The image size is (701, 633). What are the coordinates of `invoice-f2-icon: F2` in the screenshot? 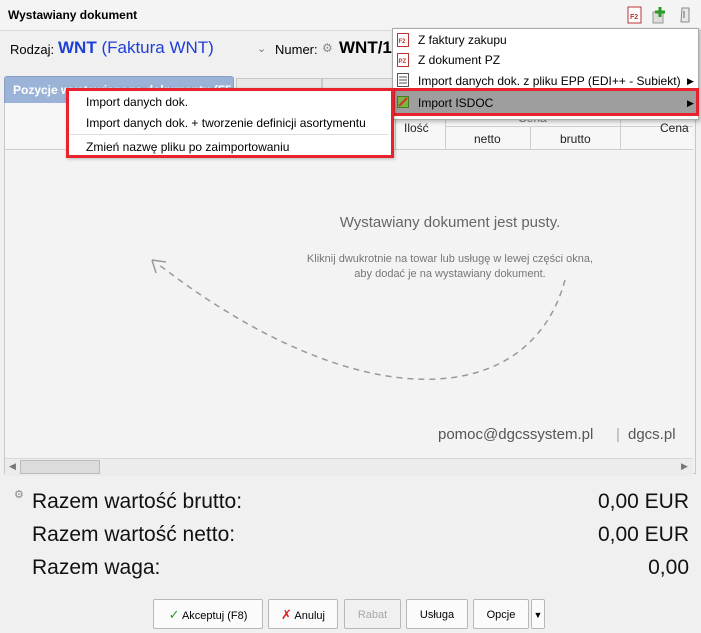 It's located at (403, 40).